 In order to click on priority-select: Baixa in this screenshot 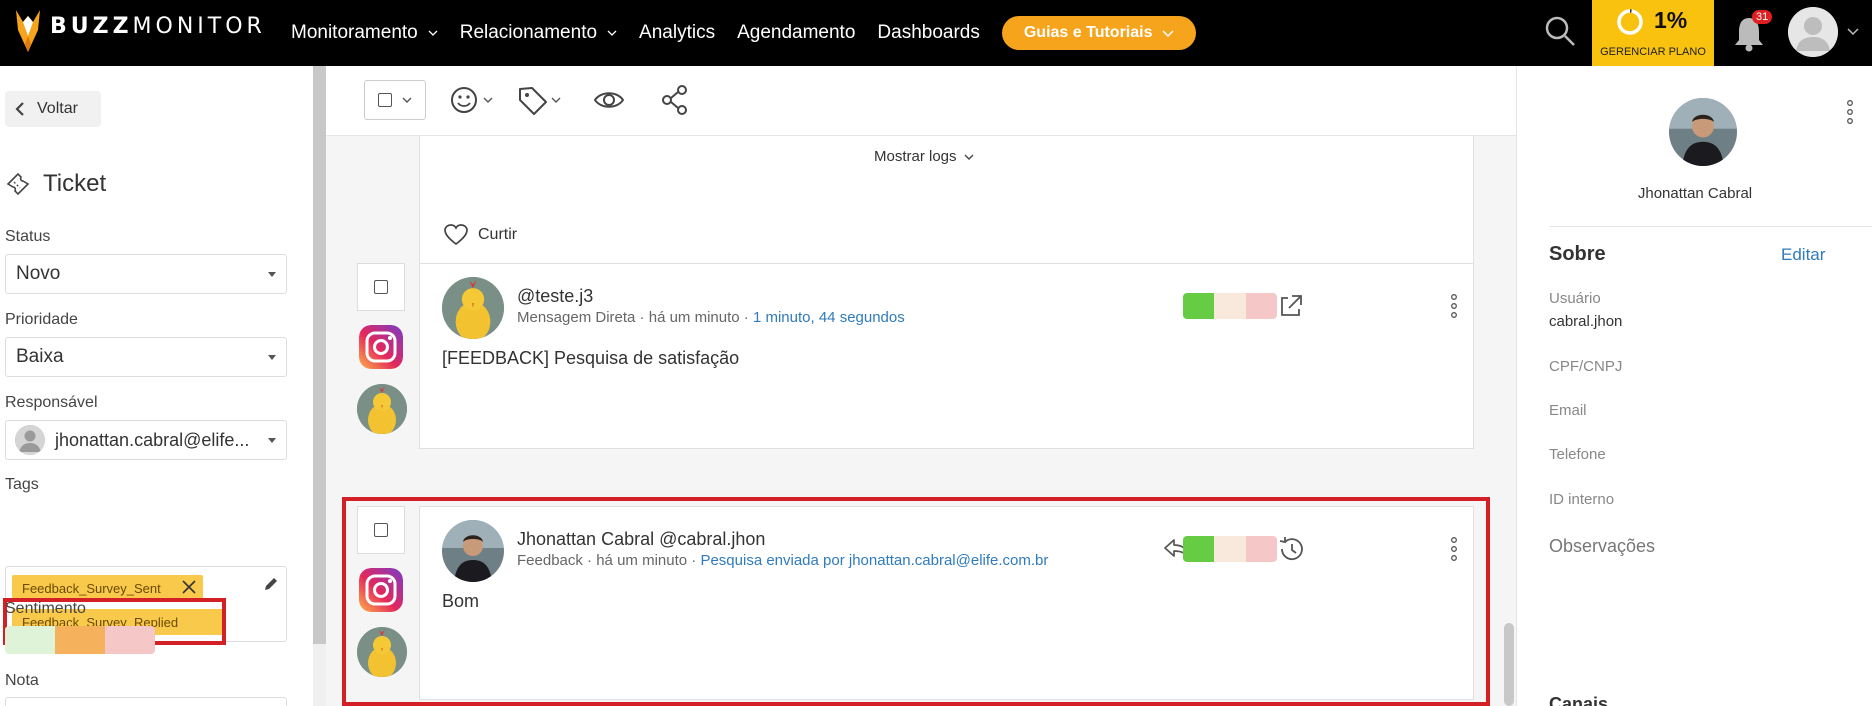, I will do `click(146, 357)`.